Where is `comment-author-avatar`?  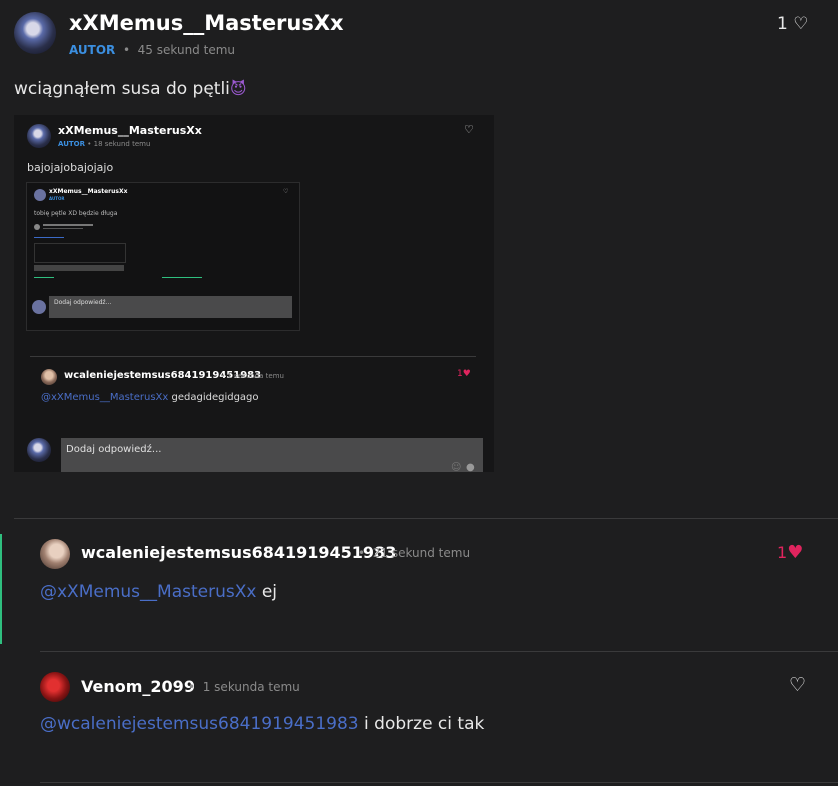 comment-author-avatar is located at coordinates (55, 554).